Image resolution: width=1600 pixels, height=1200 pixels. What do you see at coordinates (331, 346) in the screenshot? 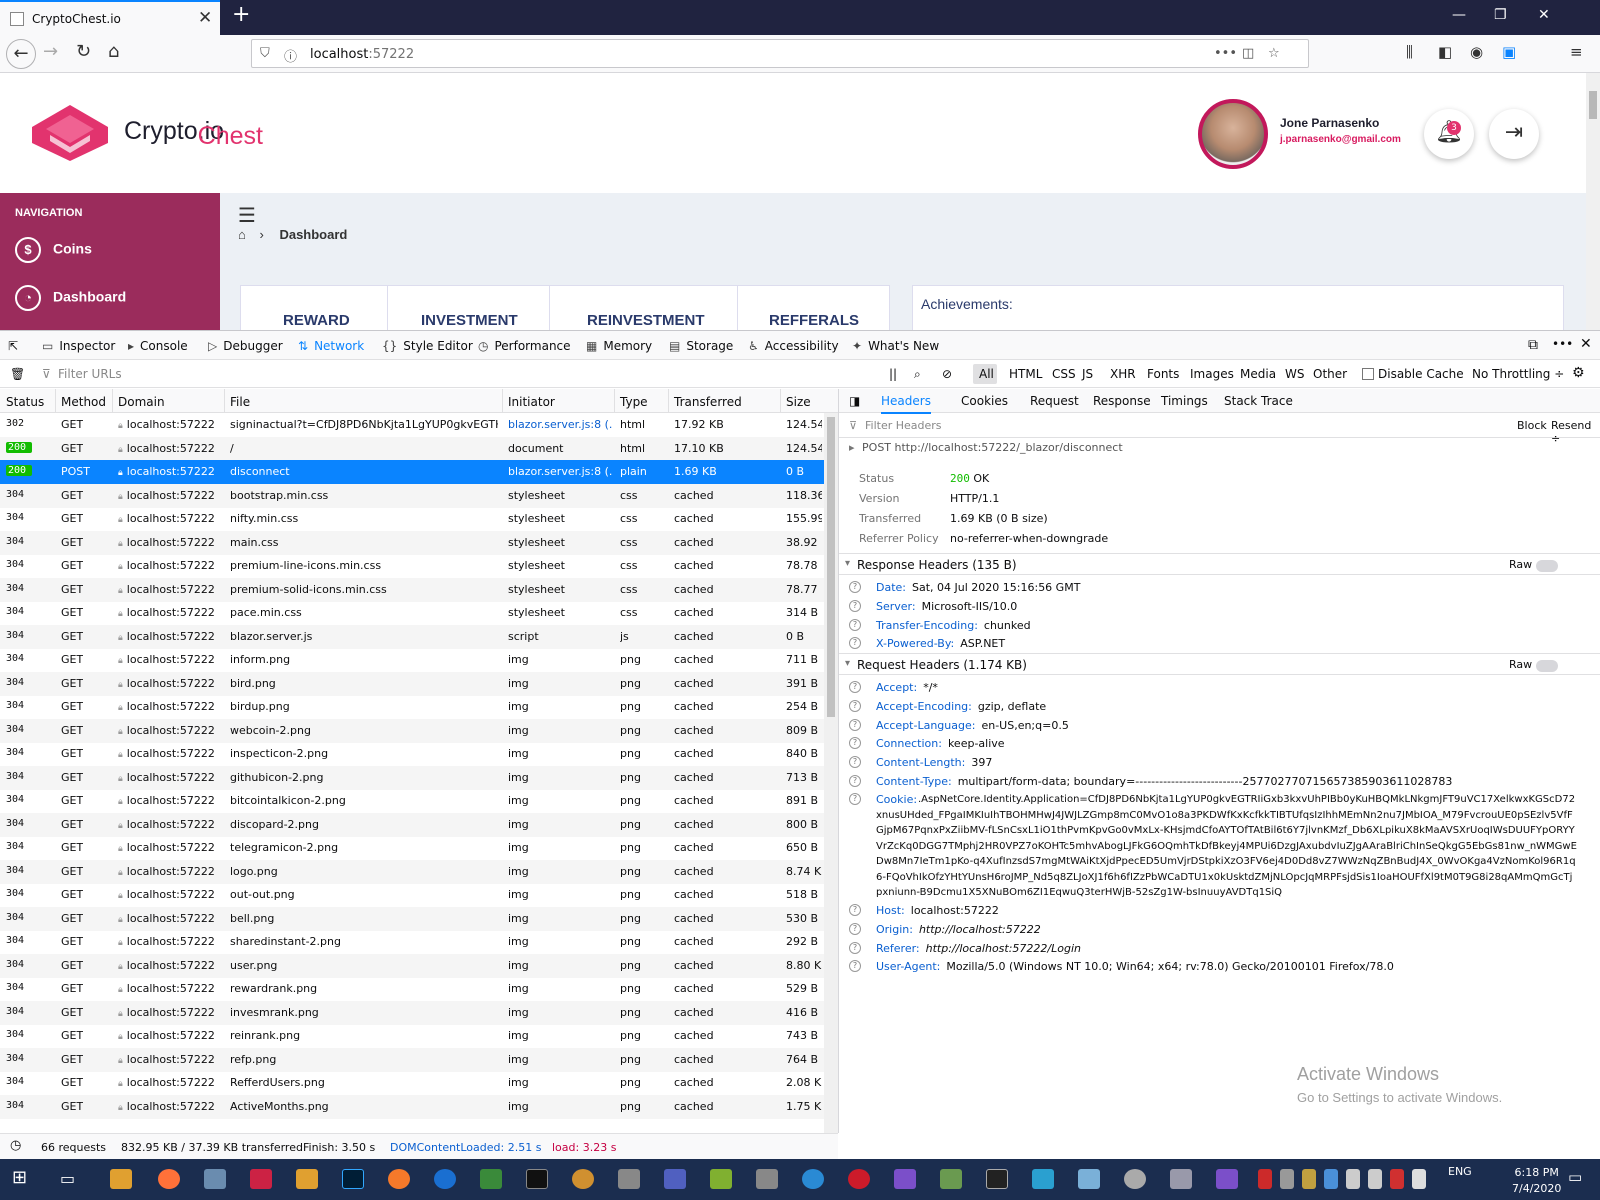
I see `tool-network: ⇅ Network` at bounding box center [331, 346].